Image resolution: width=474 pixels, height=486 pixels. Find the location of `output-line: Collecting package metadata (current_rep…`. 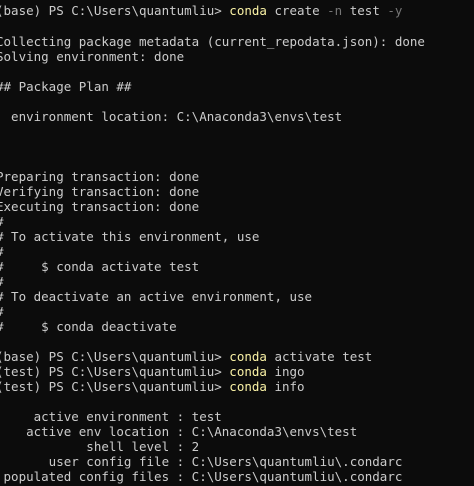

output-line: Collecting package metadata (current_rep… is located at coordinates (212, 41).